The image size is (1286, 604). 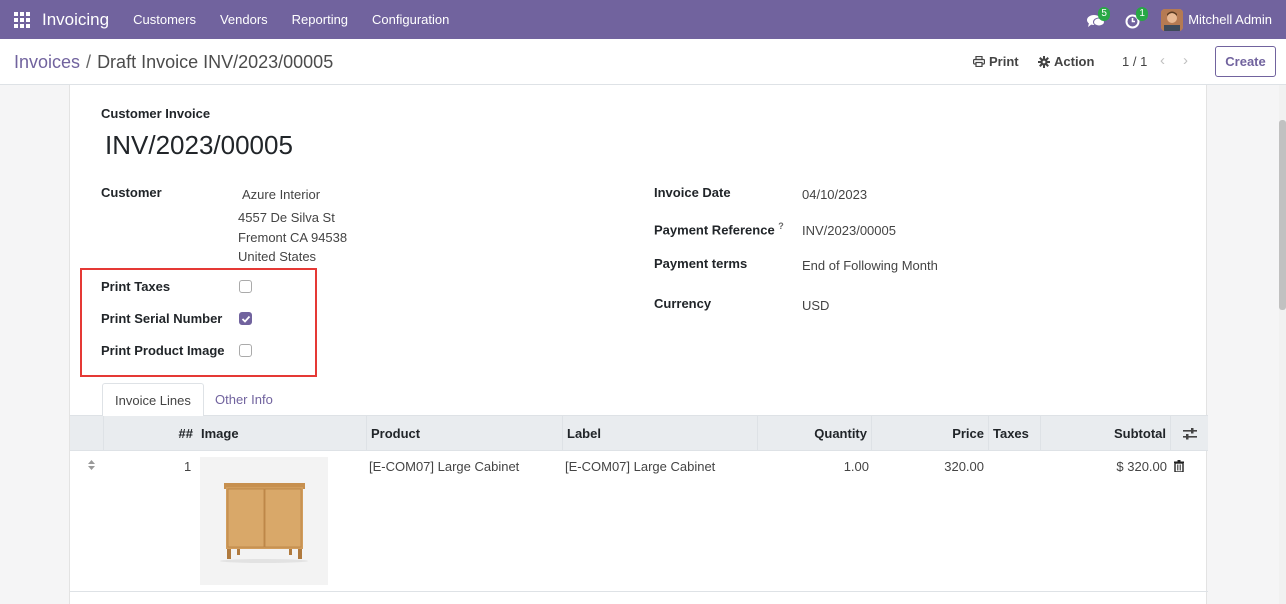 What do you see at coordinates (639, 591) in the screenshot?
I see `row-divider` at bounding box center [639, 591].